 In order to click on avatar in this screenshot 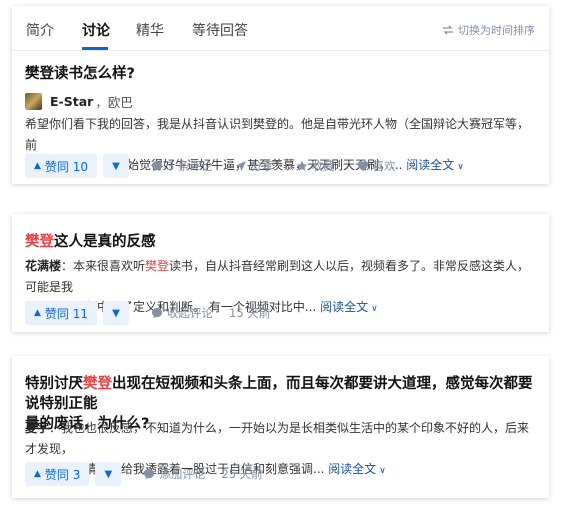, I will do `click(33, 101)`.